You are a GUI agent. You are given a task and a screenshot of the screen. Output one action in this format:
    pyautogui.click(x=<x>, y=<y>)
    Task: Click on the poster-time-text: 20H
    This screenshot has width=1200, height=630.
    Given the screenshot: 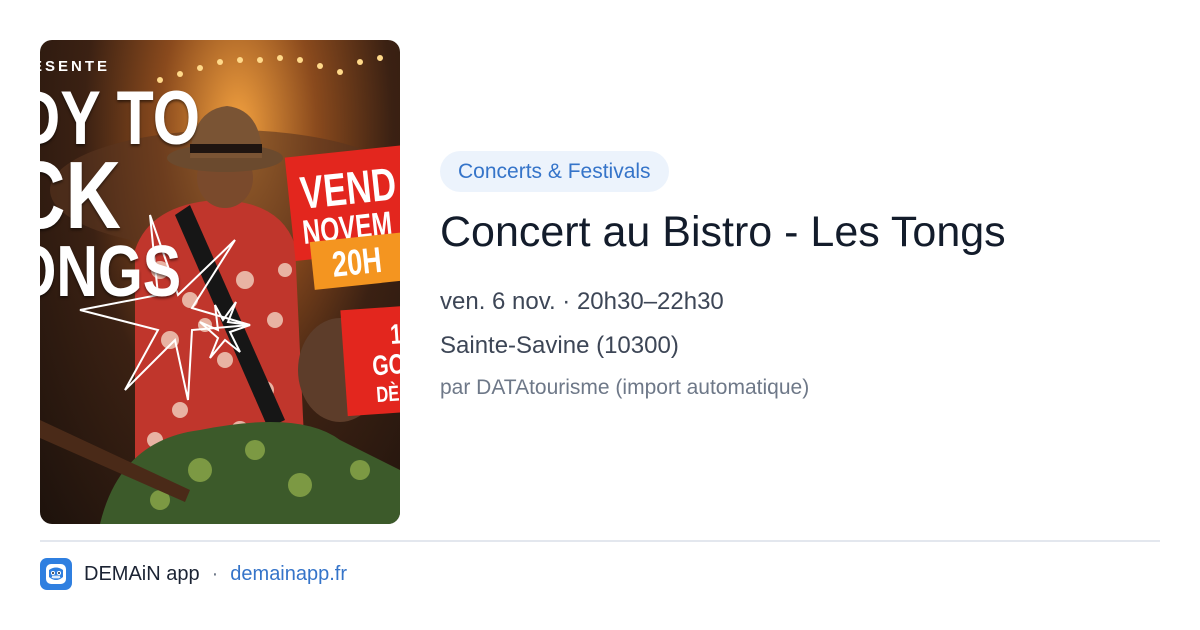 What is the action you would take?
    pyautogui.click(x=357, y=261)
    